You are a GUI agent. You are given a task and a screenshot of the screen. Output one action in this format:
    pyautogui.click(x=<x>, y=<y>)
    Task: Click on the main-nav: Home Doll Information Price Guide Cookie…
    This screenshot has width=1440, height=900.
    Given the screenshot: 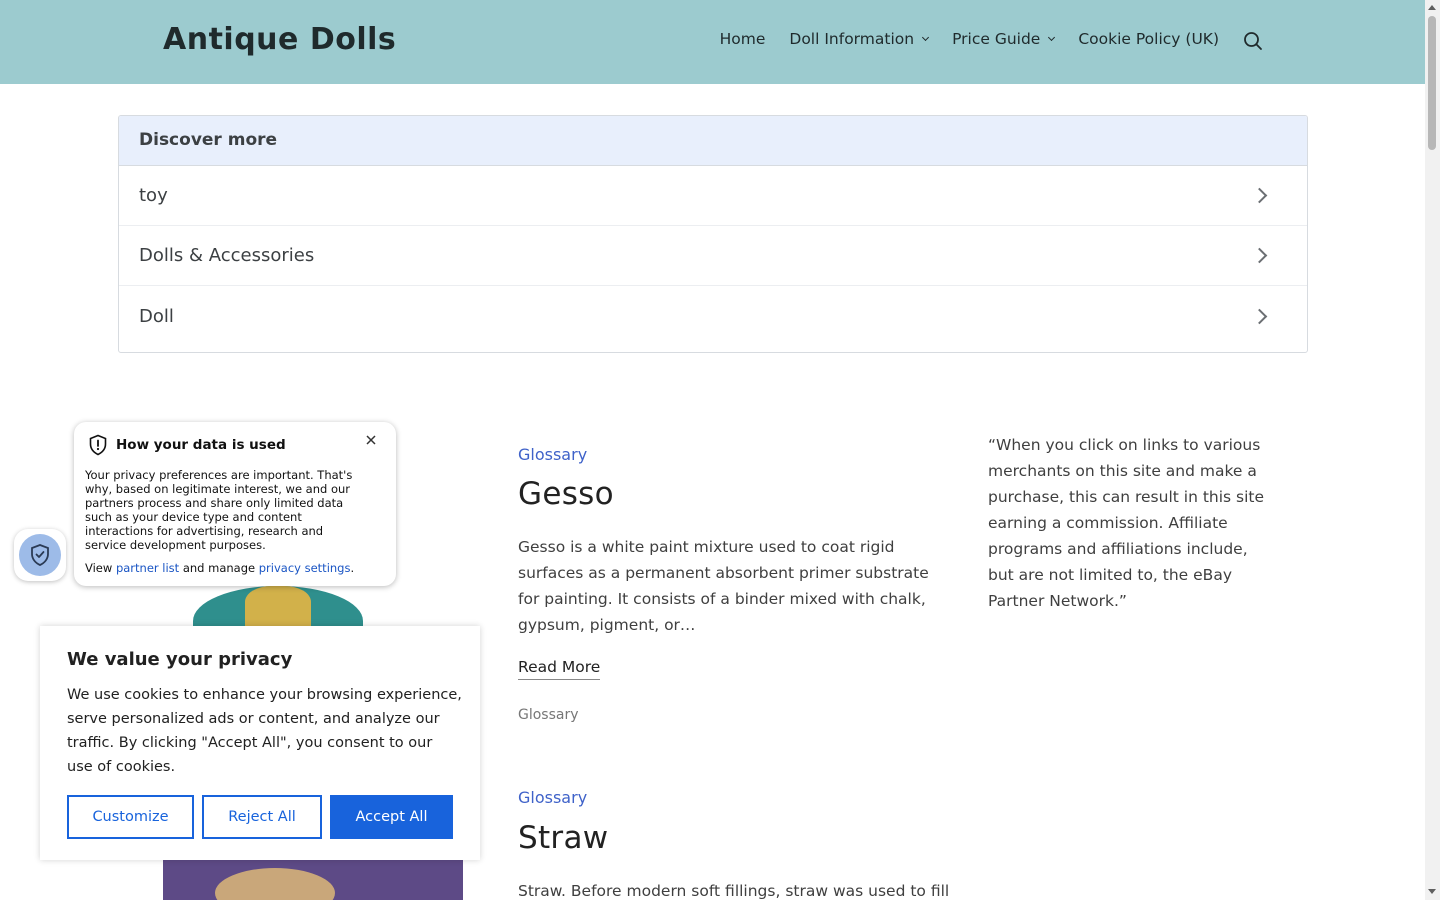 What is the action you would take?
    pyautogui.click(x=957, y=39)
    